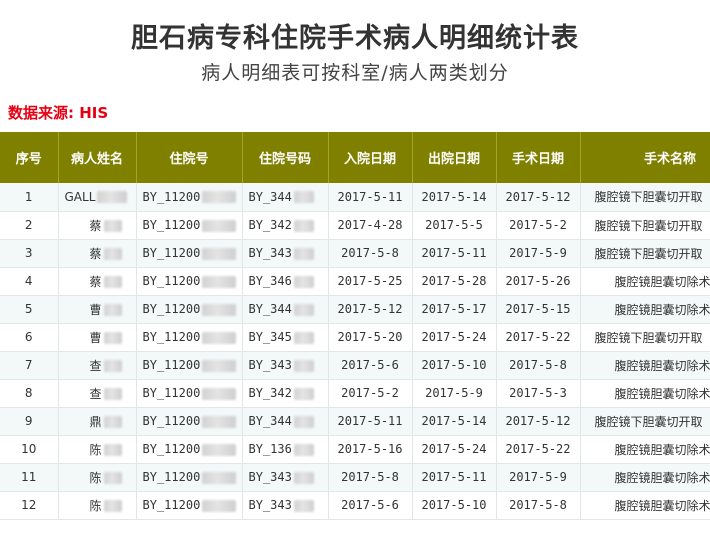 The width and height of the screenshot is (710, 556). What do you see at coordinates (29, 197) in the screenshot?
I see `cell-index: 1` at bounding box center [29, 197].